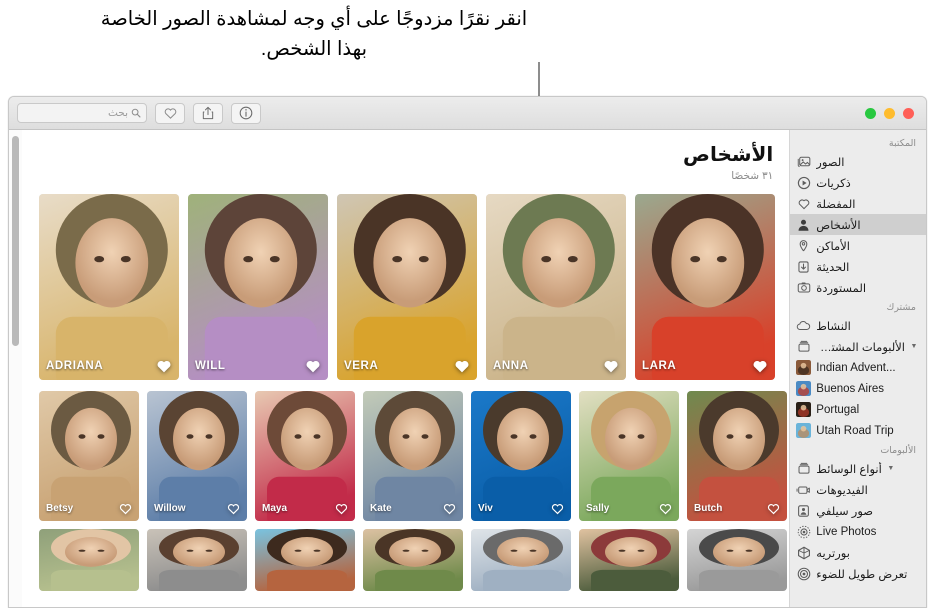 Image resolution: width=934 pixels, height=608 pixels. Describe the element at coordinates (659, 366) in the screenshot. I see `person-name: LARA` at that location.